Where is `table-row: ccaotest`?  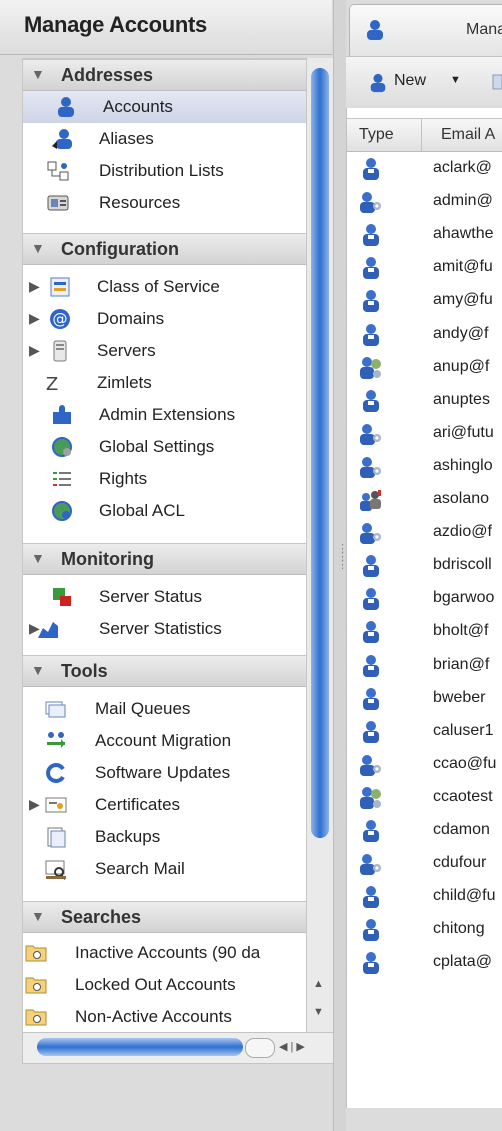 table-row: ccaotest is located at coordinates (424, 797).